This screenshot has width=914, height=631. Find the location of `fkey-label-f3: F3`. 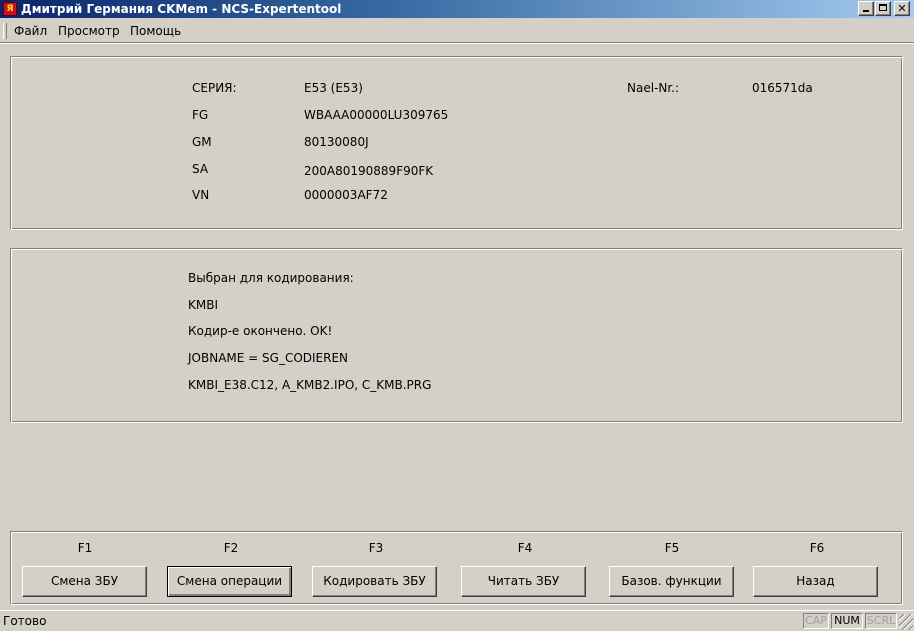

fkey-label-f3: F3 is located at coordinates (376, 548).